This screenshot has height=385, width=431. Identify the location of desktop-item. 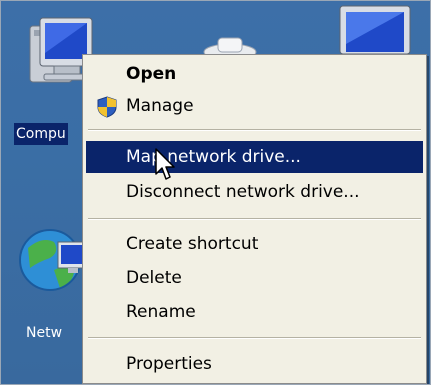
(230, 45).